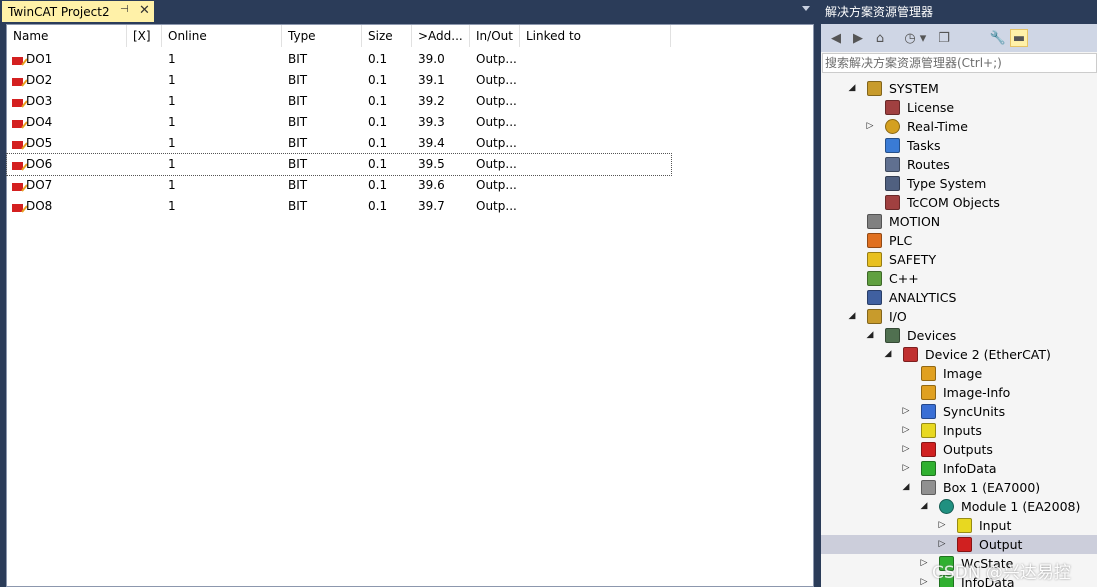 The image size is (1097, 587). Describe the element at coordinates (959, 63) in the screenshot. I see `search-input: 搜索解决方案资源管理器(Ctrl+;)` at that location.